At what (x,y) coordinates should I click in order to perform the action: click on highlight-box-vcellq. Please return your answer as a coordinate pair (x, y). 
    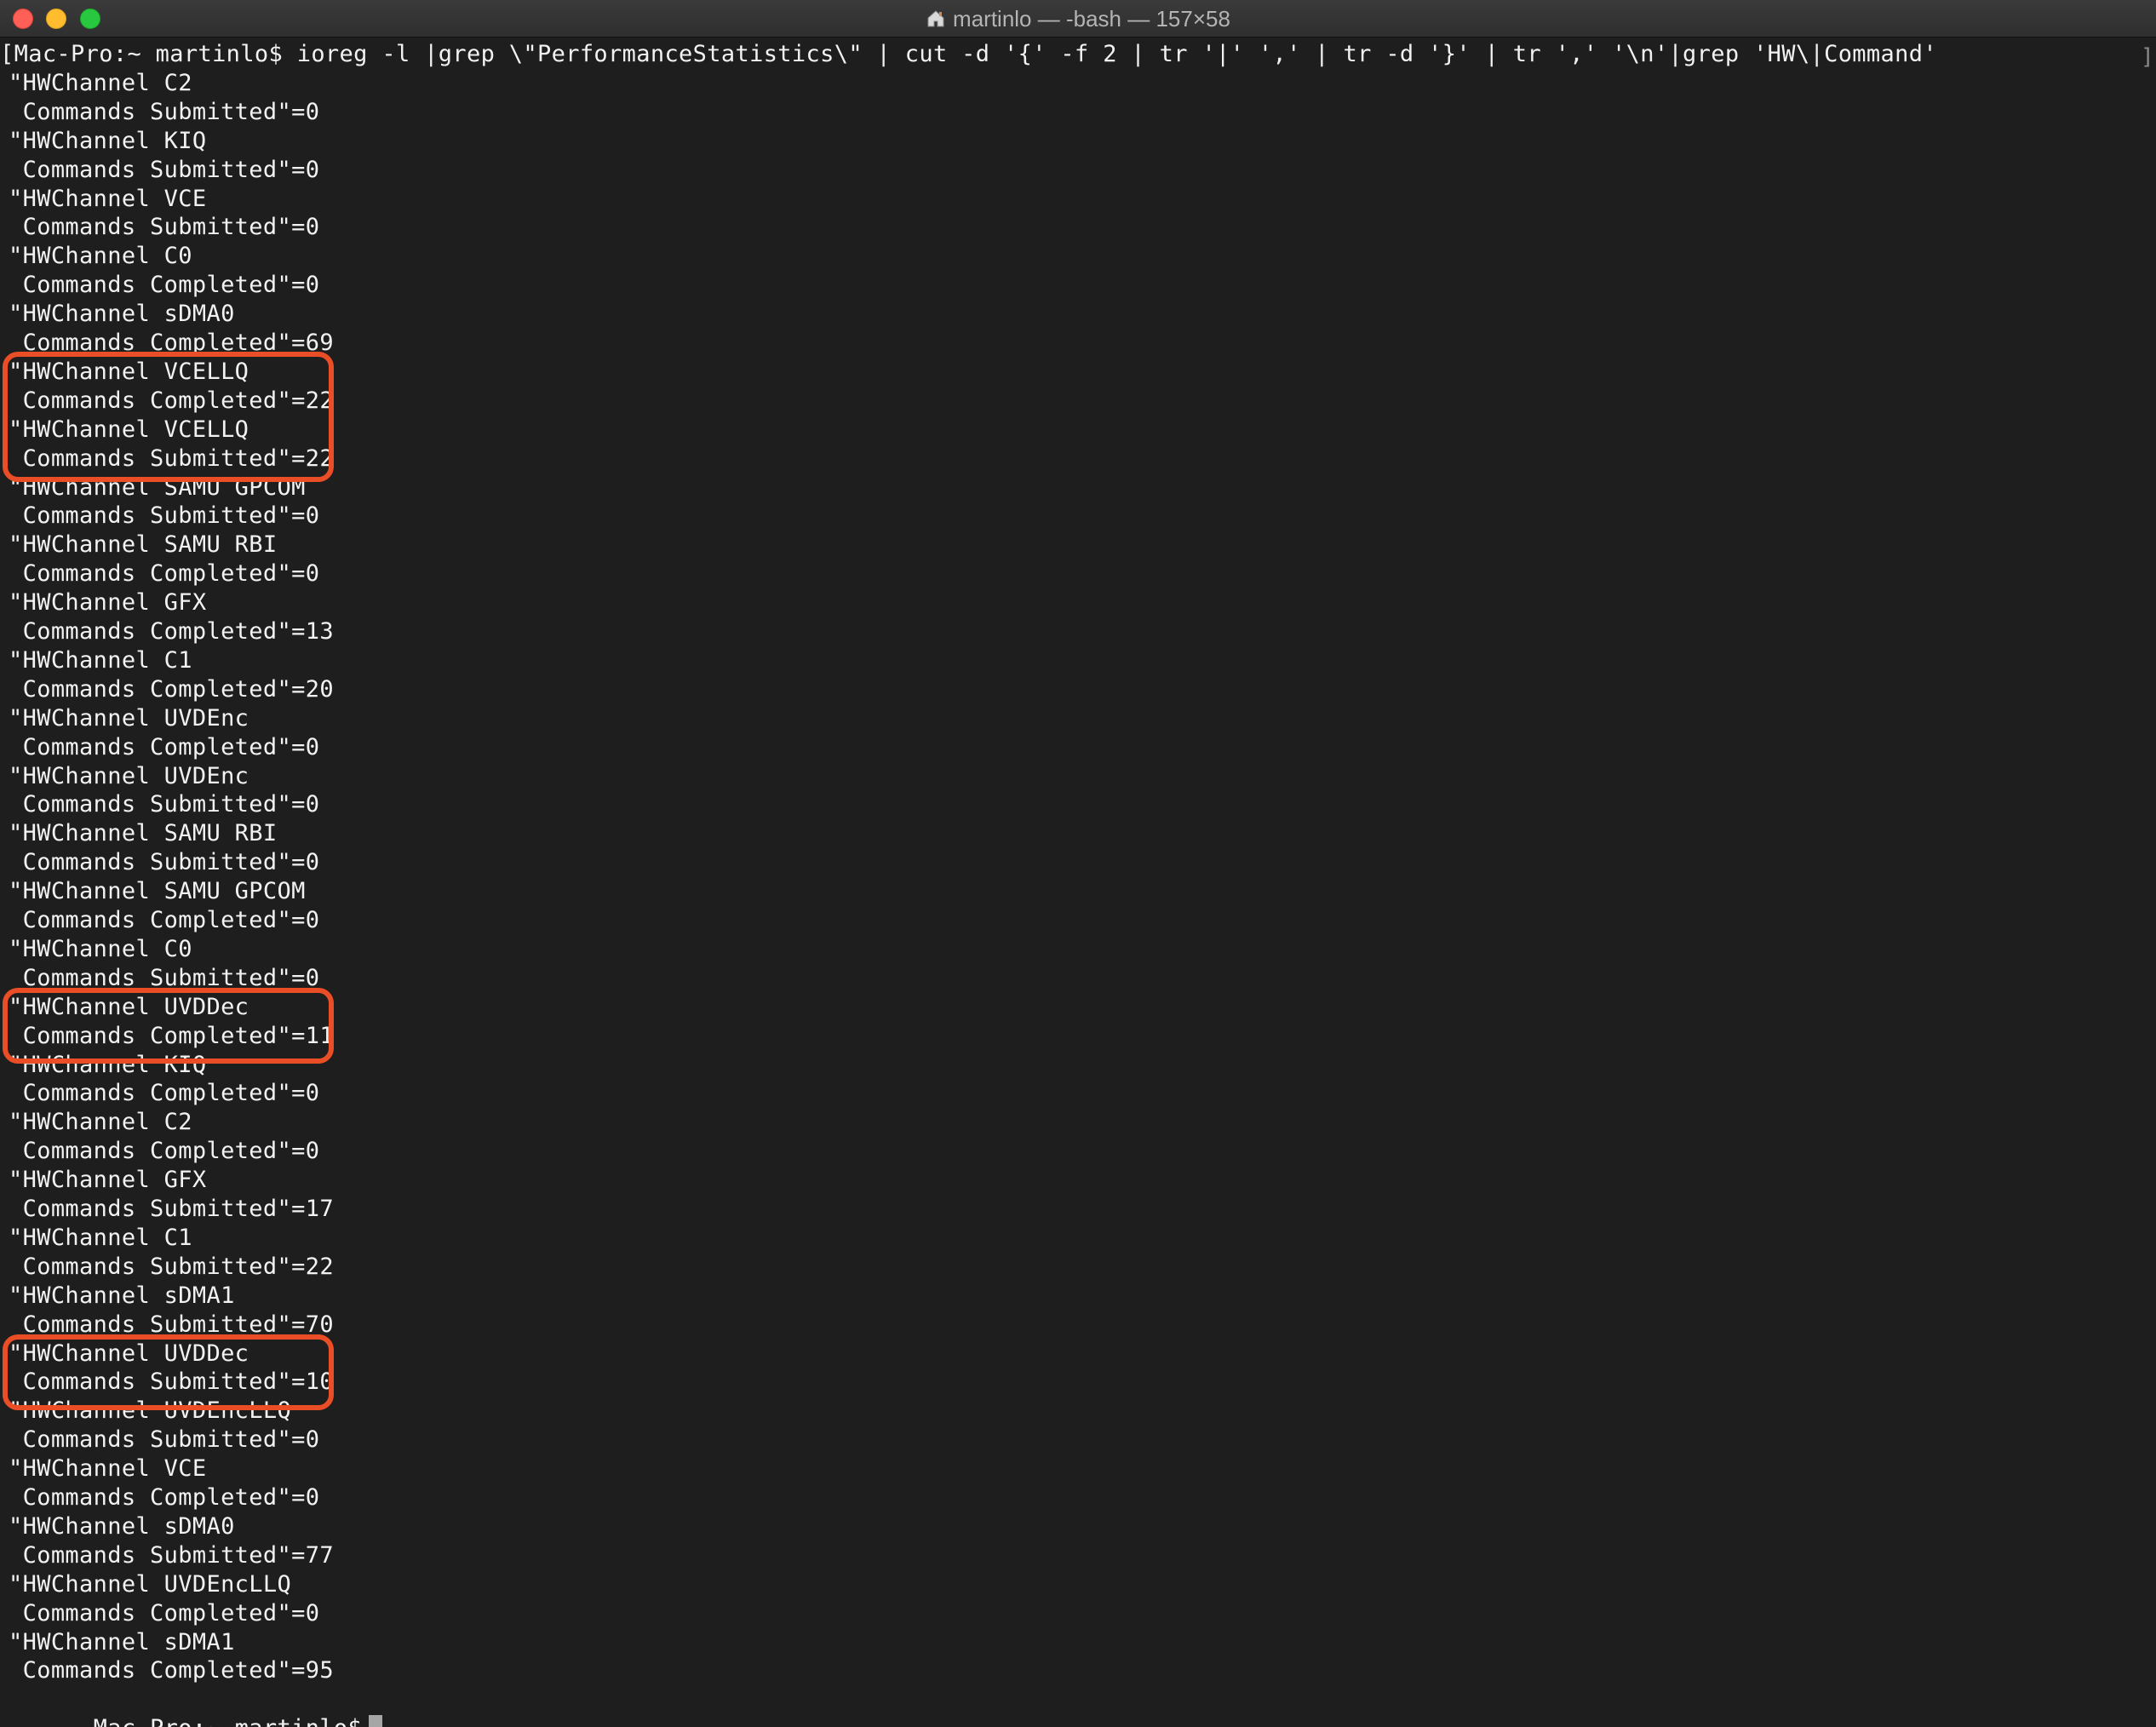
    Looking at the image, I should click on (168, 417).